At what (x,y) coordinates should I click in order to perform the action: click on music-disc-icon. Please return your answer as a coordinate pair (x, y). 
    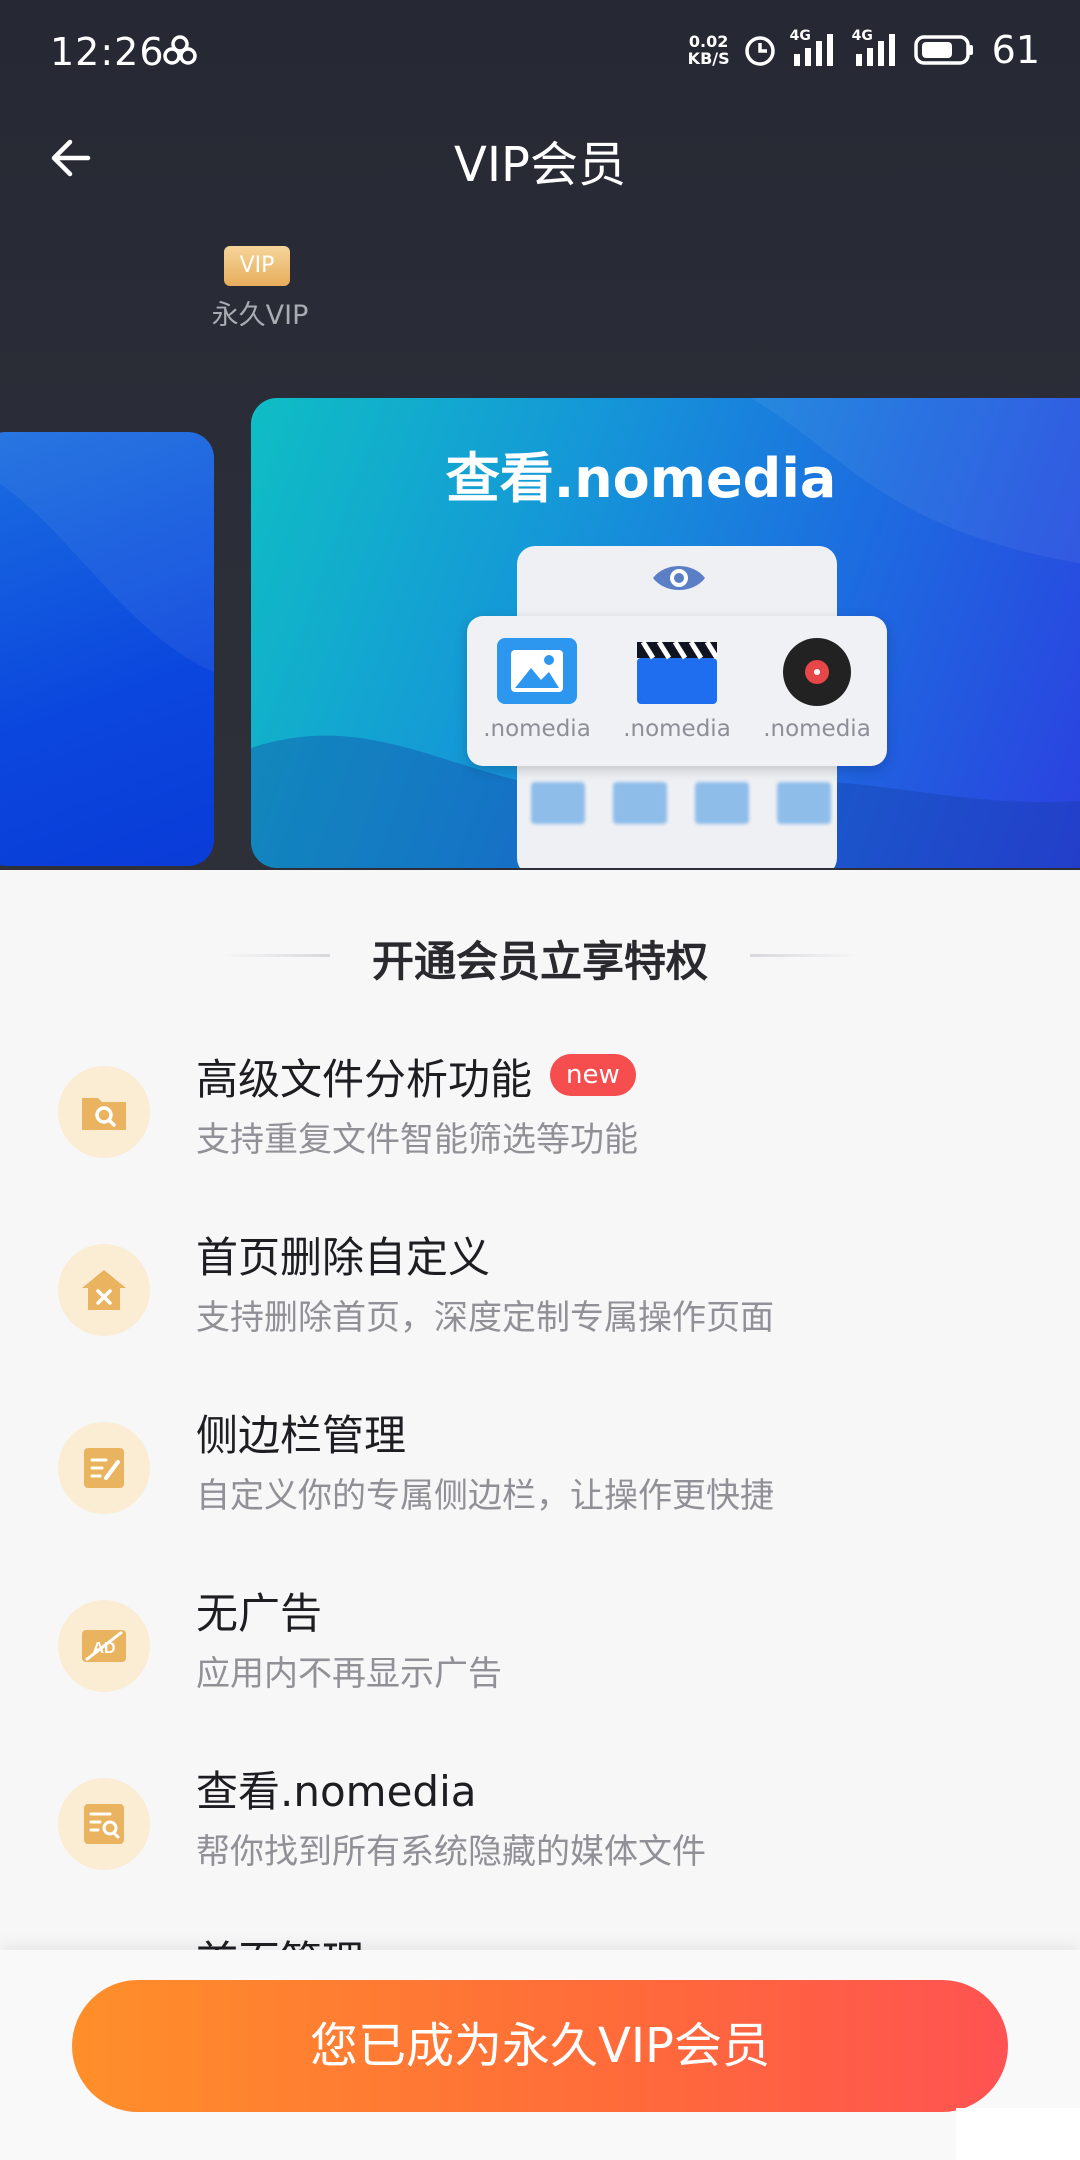
    Looking at the image, I should click on (817, 672).